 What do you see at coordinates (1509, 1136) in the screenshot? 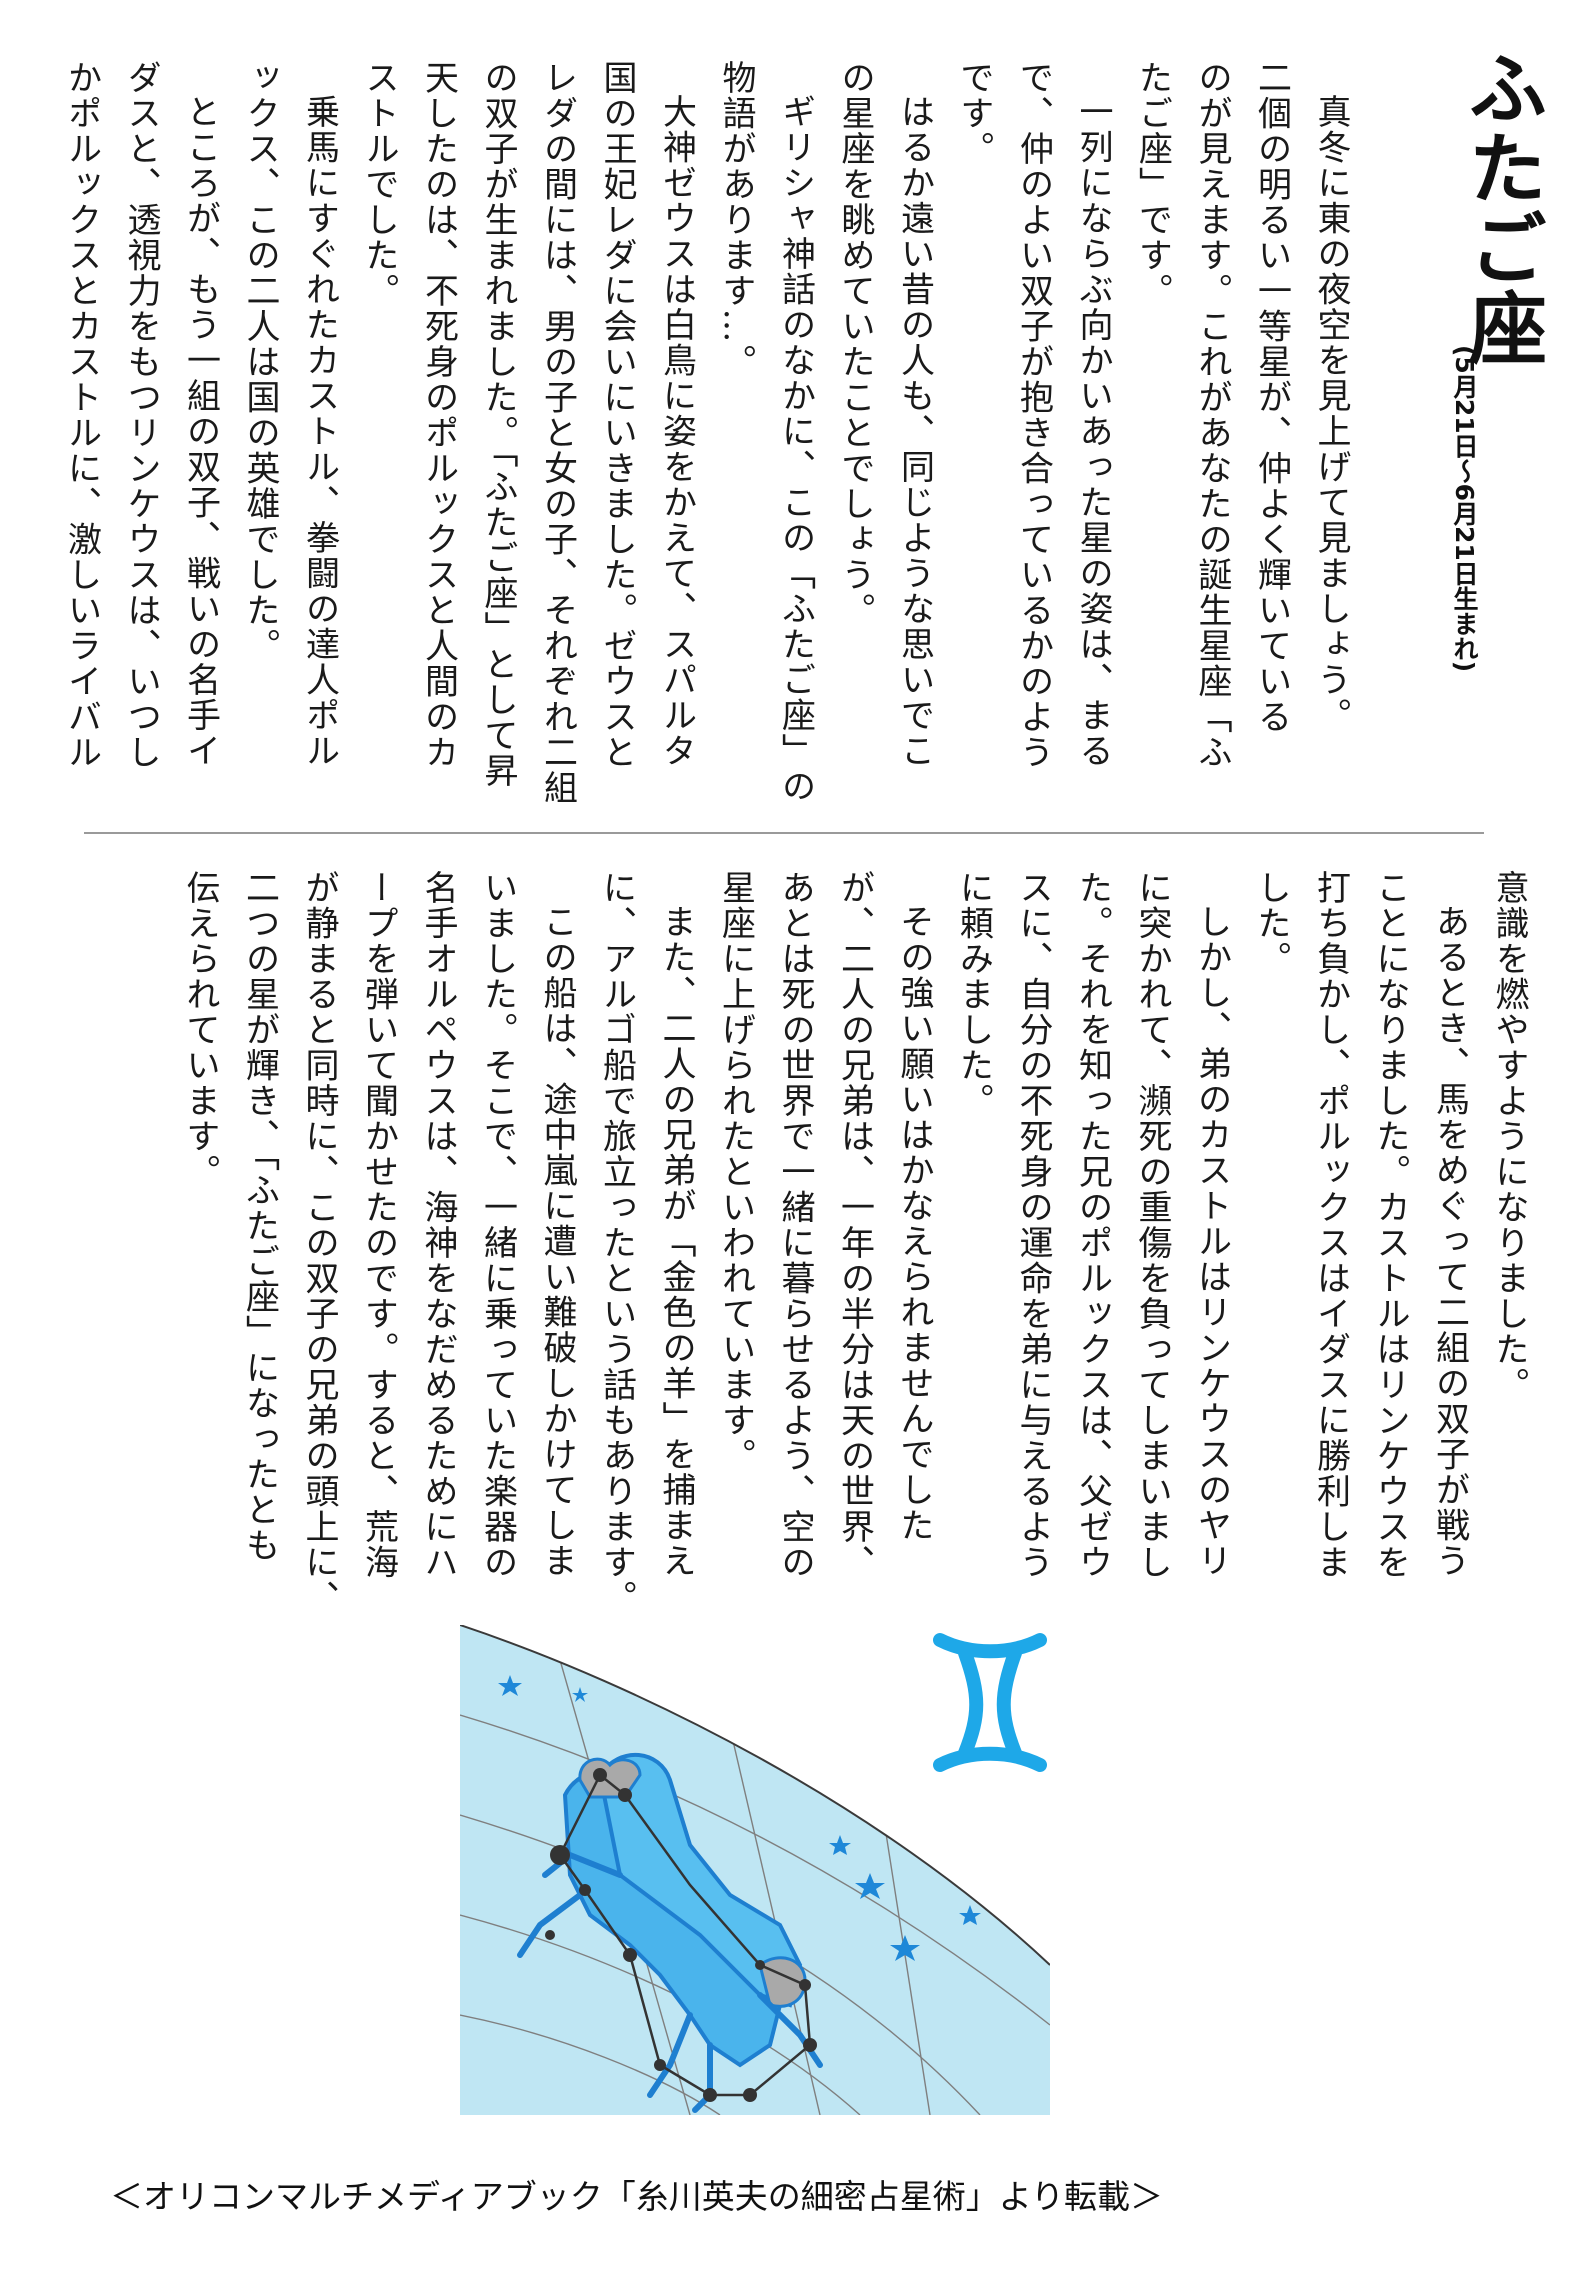
I see `story-lower-line: 意識を燃やすようになりました。` at bounding box center [1509, 1136].